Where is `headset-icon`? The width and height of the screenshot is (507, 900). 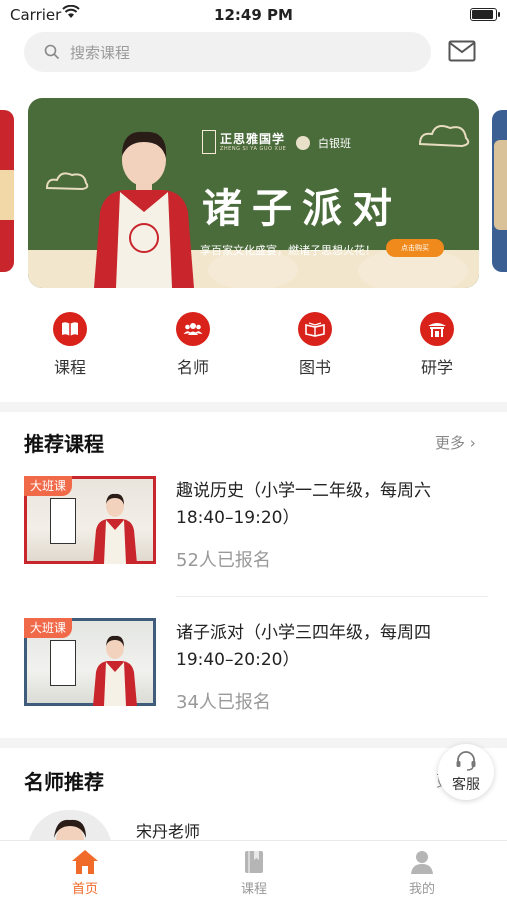
headset-icon is located at coordinates (466, 761).